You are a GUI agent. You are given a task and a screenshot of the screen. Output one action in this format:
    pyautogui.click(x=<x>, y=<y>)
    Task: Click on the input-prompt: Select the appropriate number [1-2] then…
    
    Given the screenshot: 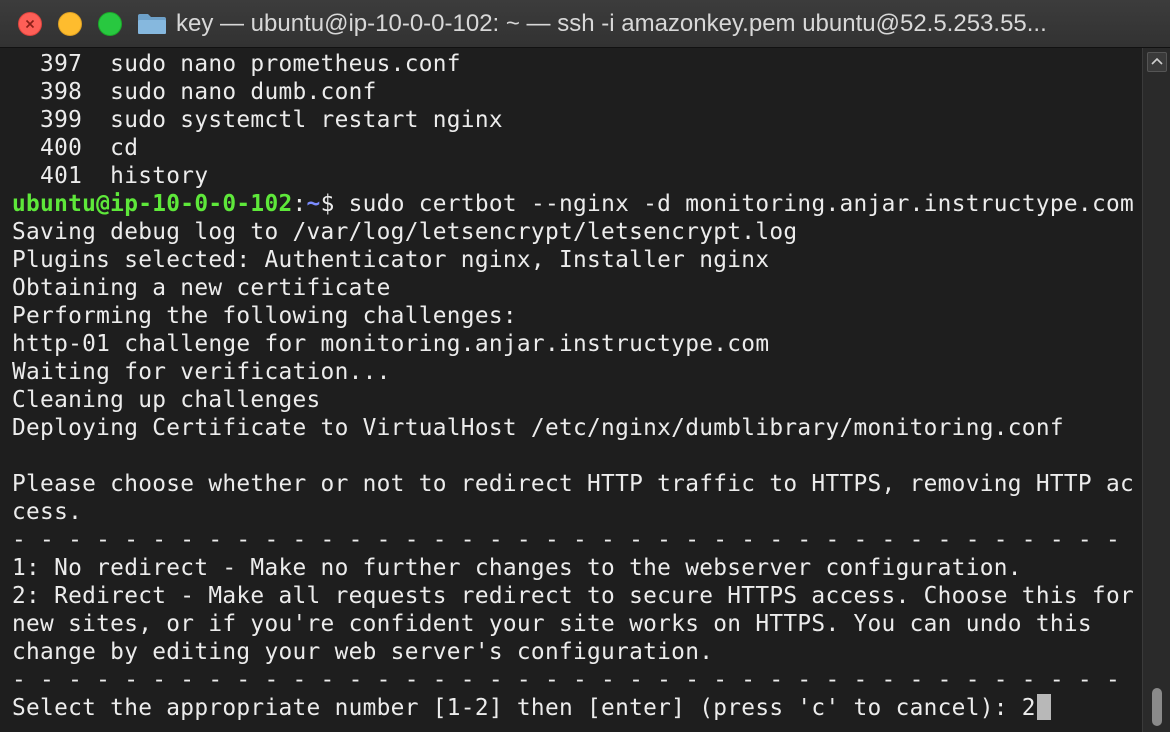 What is the action you would take?
    pyautogui.click(x=517, y=708)
    